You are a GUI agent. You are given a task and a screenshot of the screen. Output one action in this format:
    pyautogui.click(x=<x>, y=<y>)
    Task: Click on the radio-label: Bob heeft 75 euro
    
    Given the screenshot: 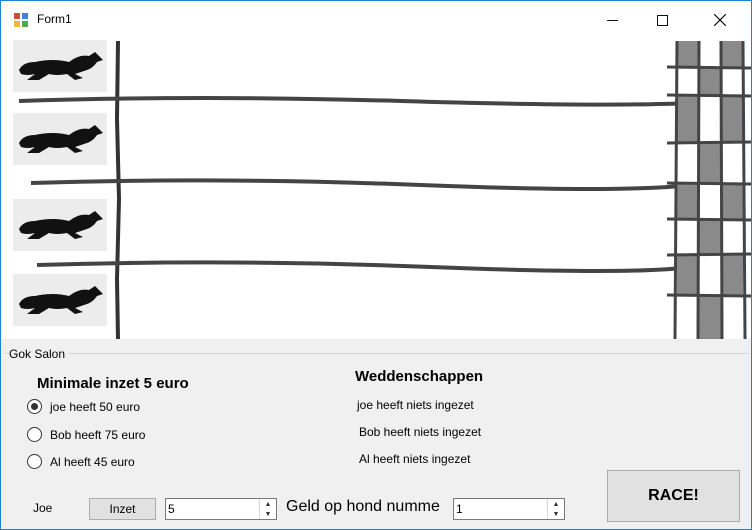 What is the action you would take?
    pyautogui.click(x=98, y=434)
    